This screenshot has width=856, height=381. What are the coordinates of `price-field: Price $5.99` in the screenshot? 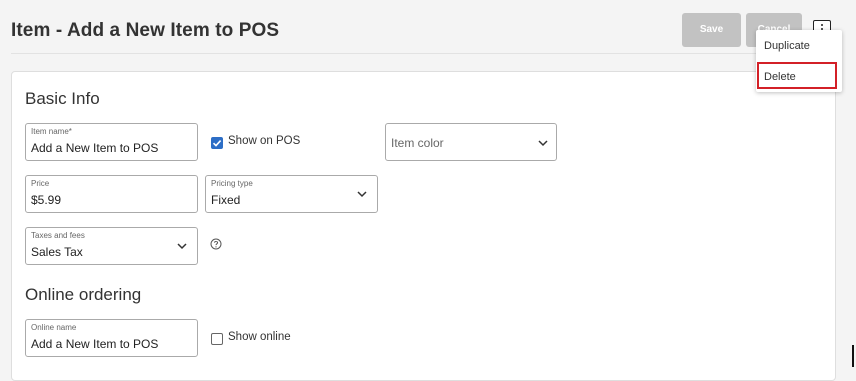 It's located at (111, 194).